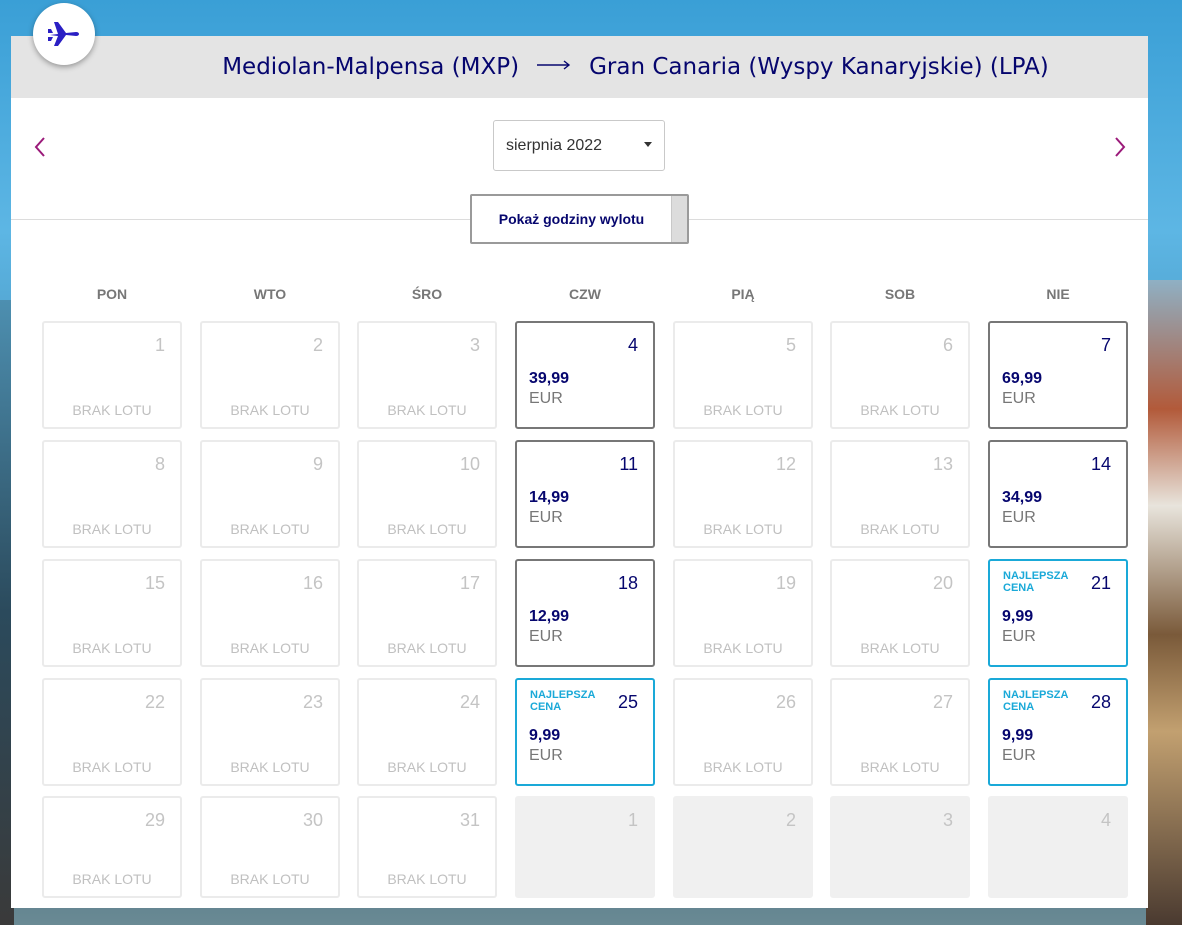 The image size is (1182, 925). I want to click on day-number: 9, so click(317, 464).